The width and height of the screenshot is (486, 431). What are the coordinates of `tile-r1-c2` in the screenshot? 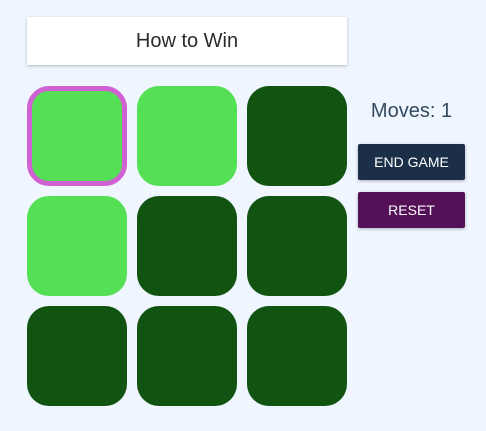 It's located at (187, 136).